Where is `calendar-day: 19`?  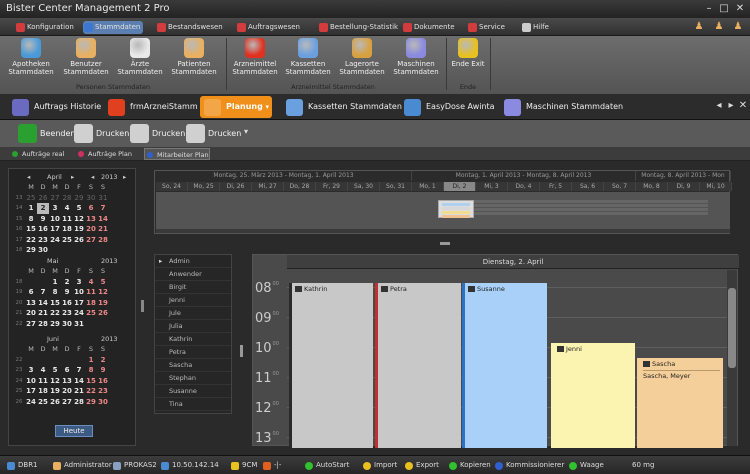
calendar-day: 19 is located at coordinates (55, 391).